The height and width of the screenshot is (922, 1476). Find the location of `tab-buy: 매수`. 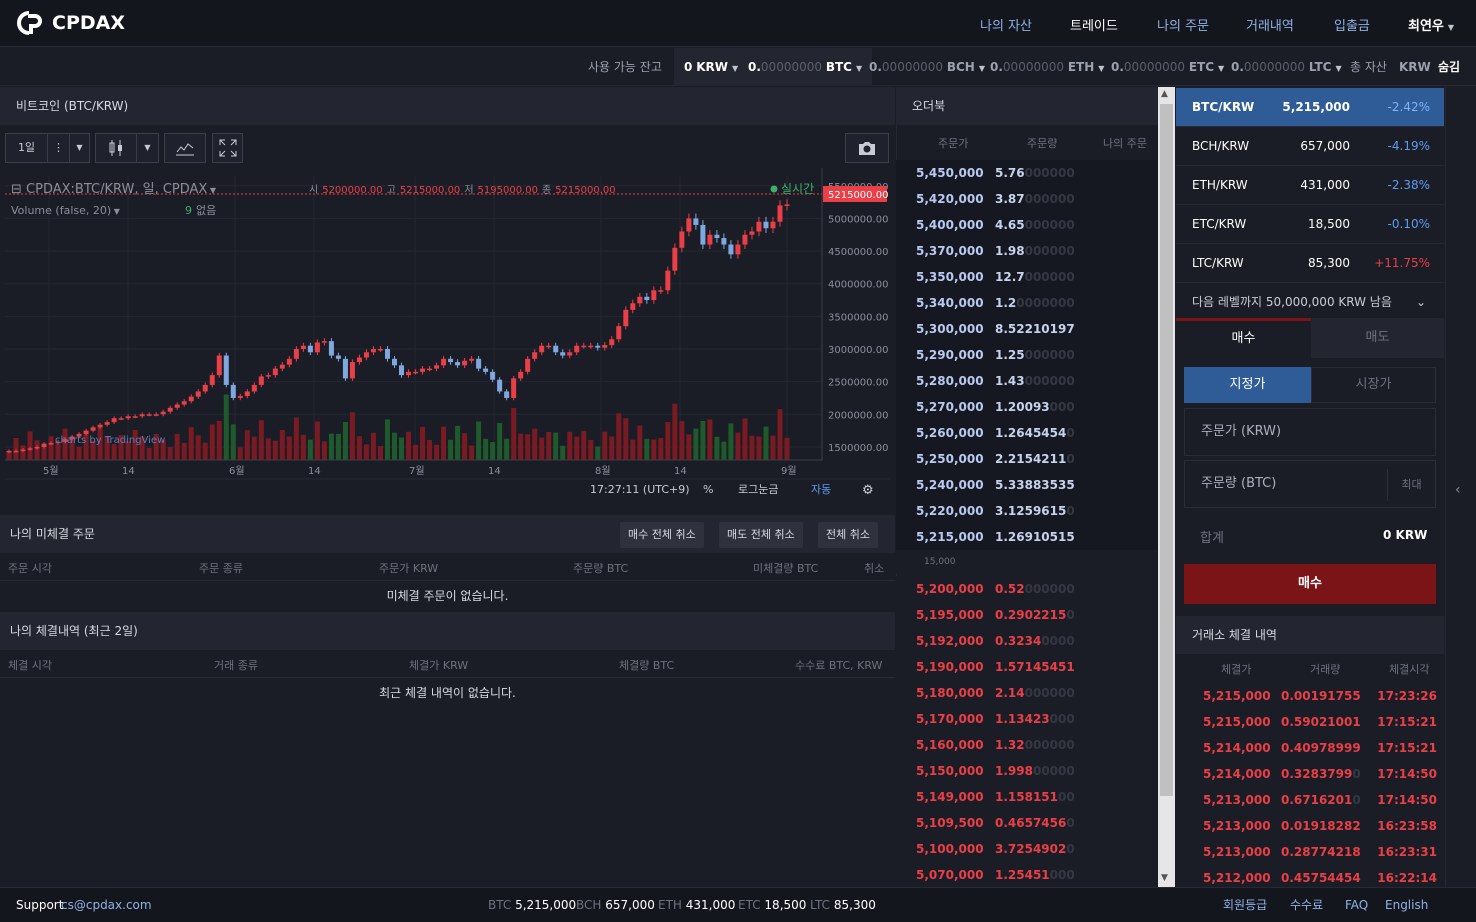

tab-buy: 매수 is located at coordinates (1243, 338).